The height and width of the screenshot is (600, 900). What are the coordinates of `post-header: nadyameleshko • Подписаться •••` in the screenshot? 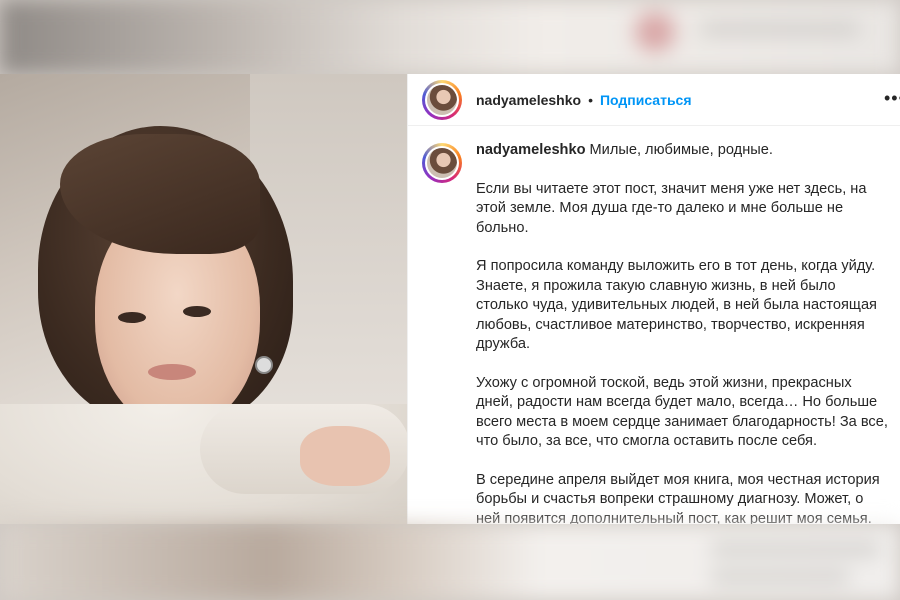 It's located at (654, 100).